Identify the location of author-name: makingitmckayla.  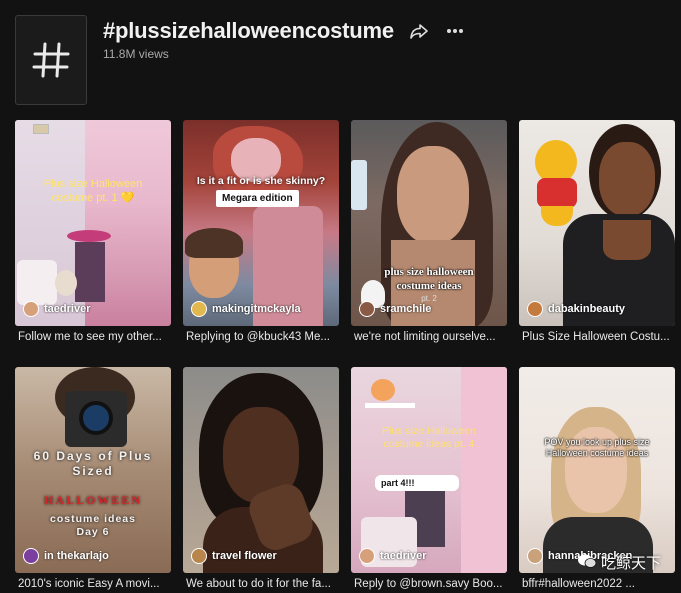
(256, 309).